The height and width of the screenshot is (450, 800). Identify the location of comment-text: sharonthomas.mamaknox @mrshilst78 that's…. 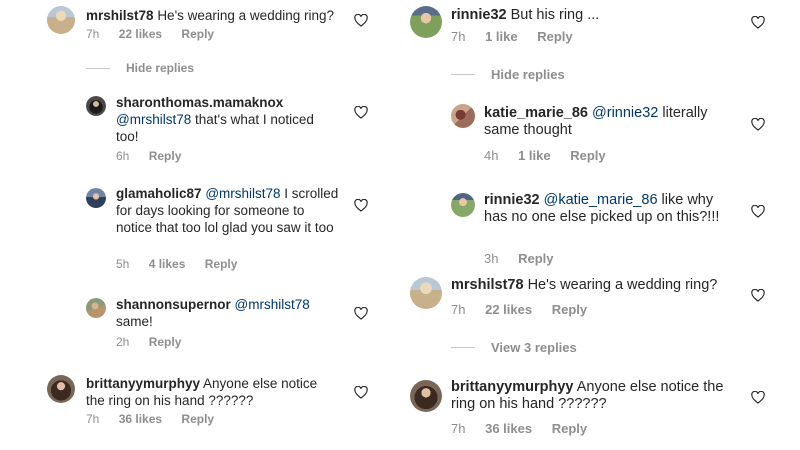
(223, 119).